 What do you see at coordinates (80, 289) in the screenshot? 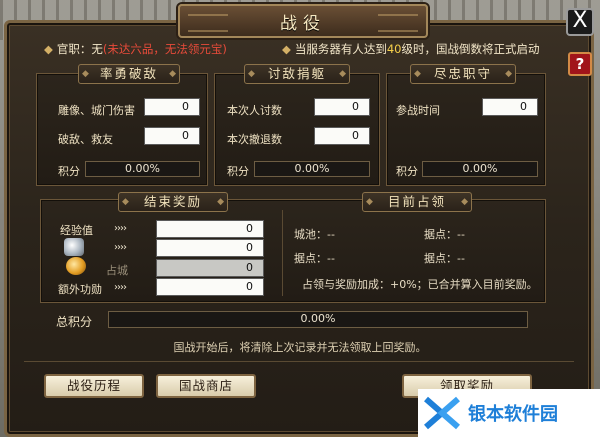
I see `reward-label-merit: 额外功勋` at bounding box center [80, 289].